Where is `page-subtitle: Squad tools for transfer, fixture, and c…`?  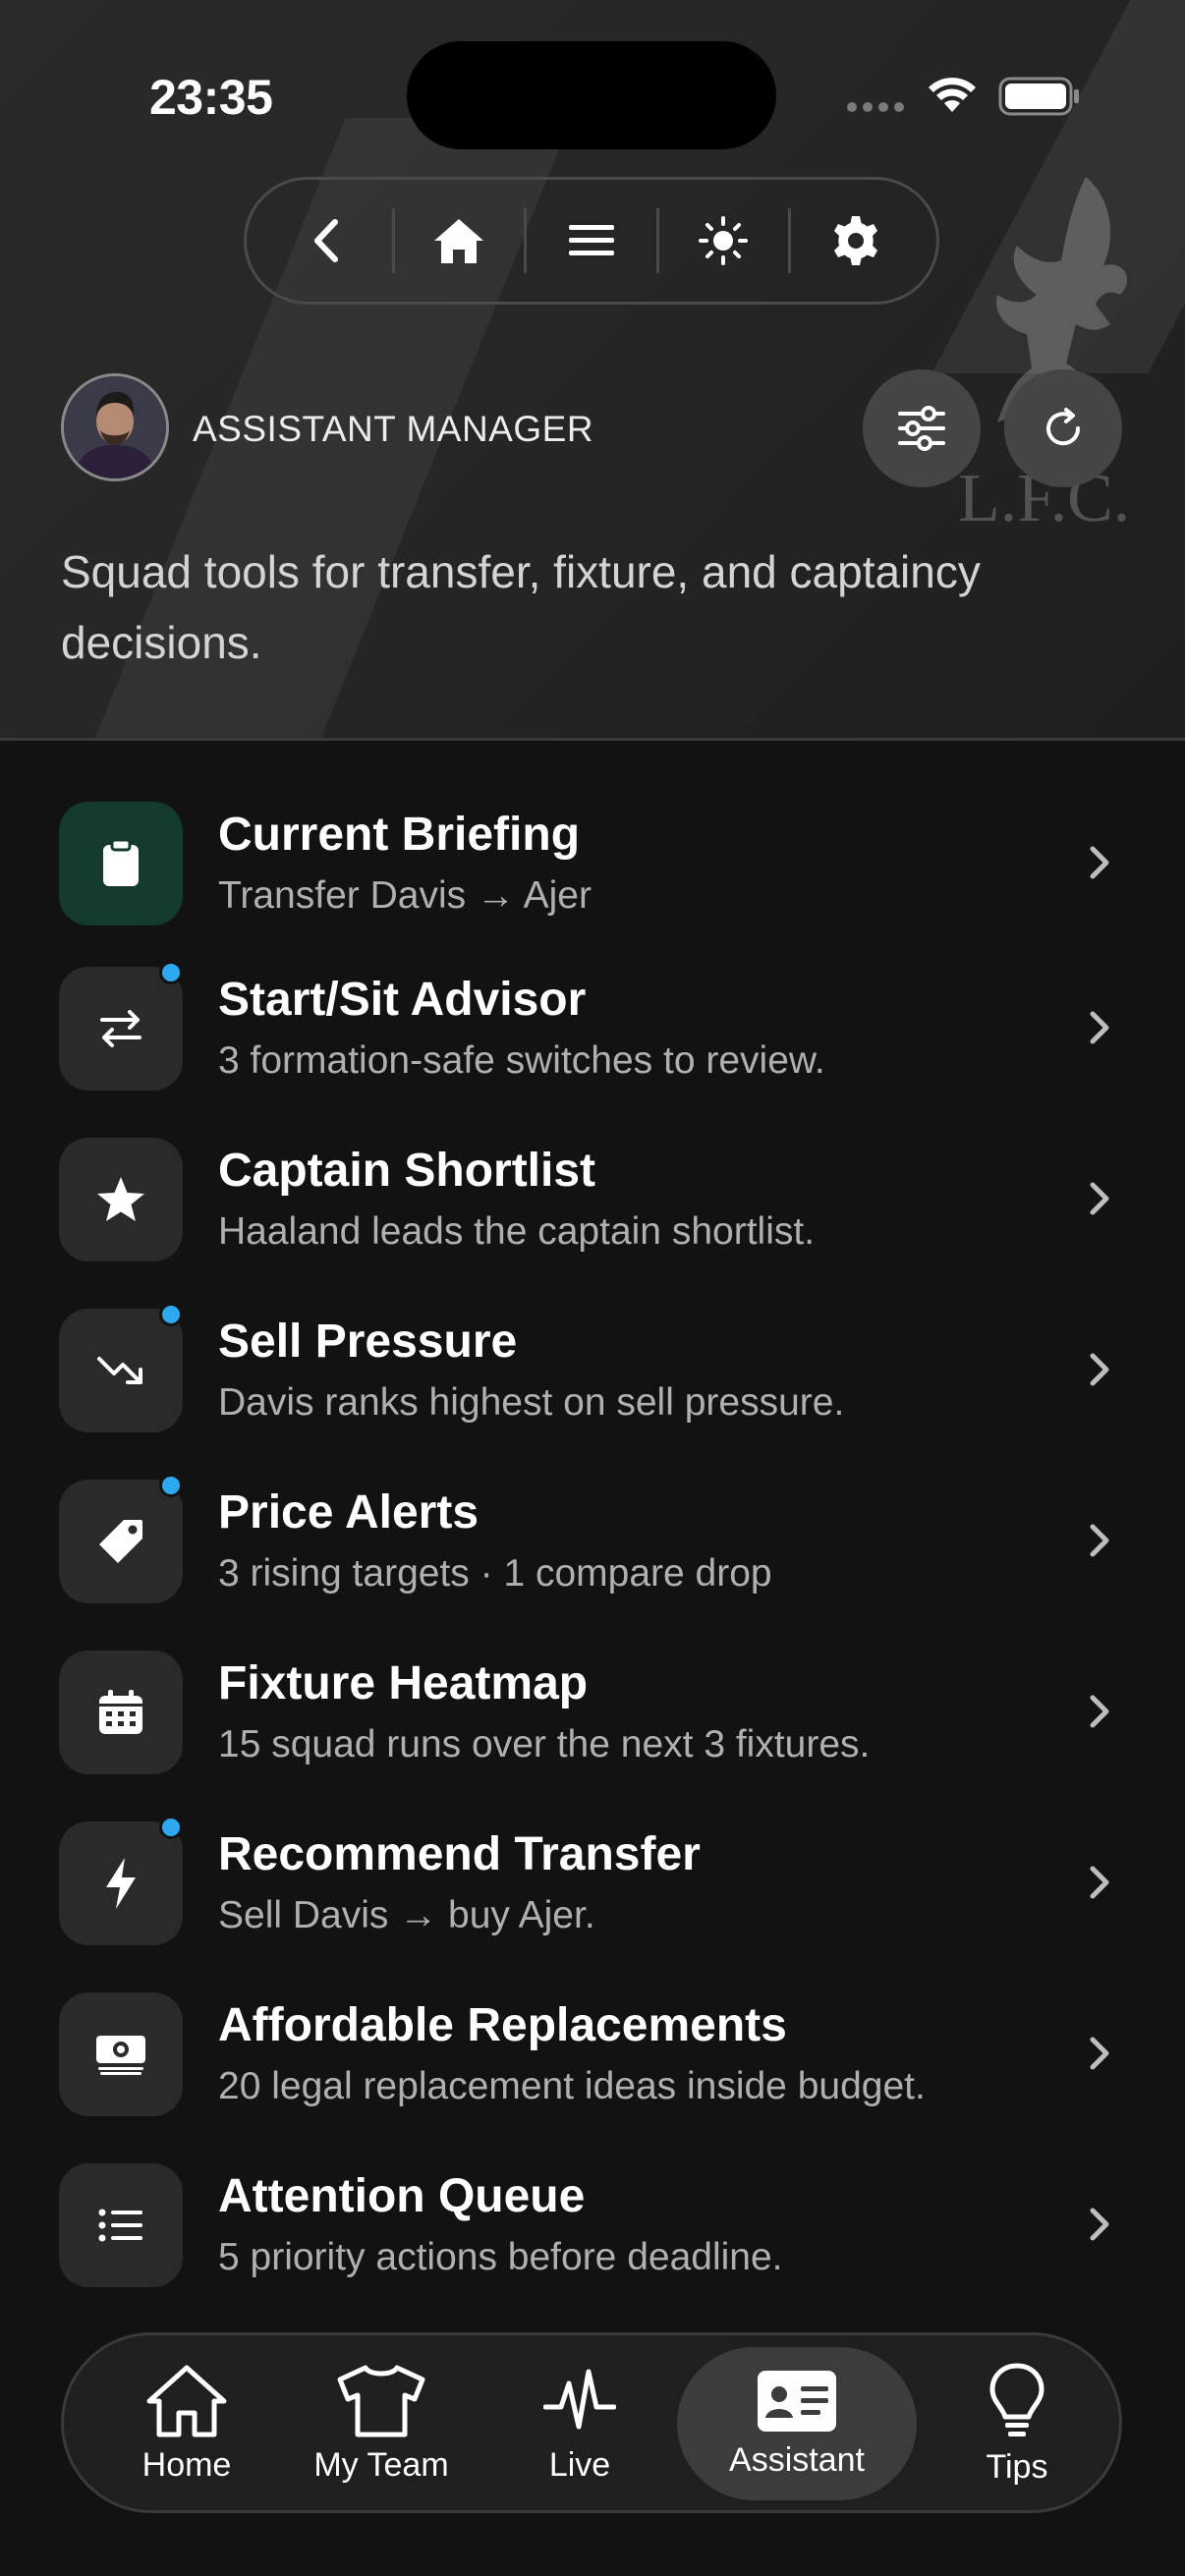 page-subtitle: Squad tools for transfer, fixture, and c… is located at coordinates (521, 607).